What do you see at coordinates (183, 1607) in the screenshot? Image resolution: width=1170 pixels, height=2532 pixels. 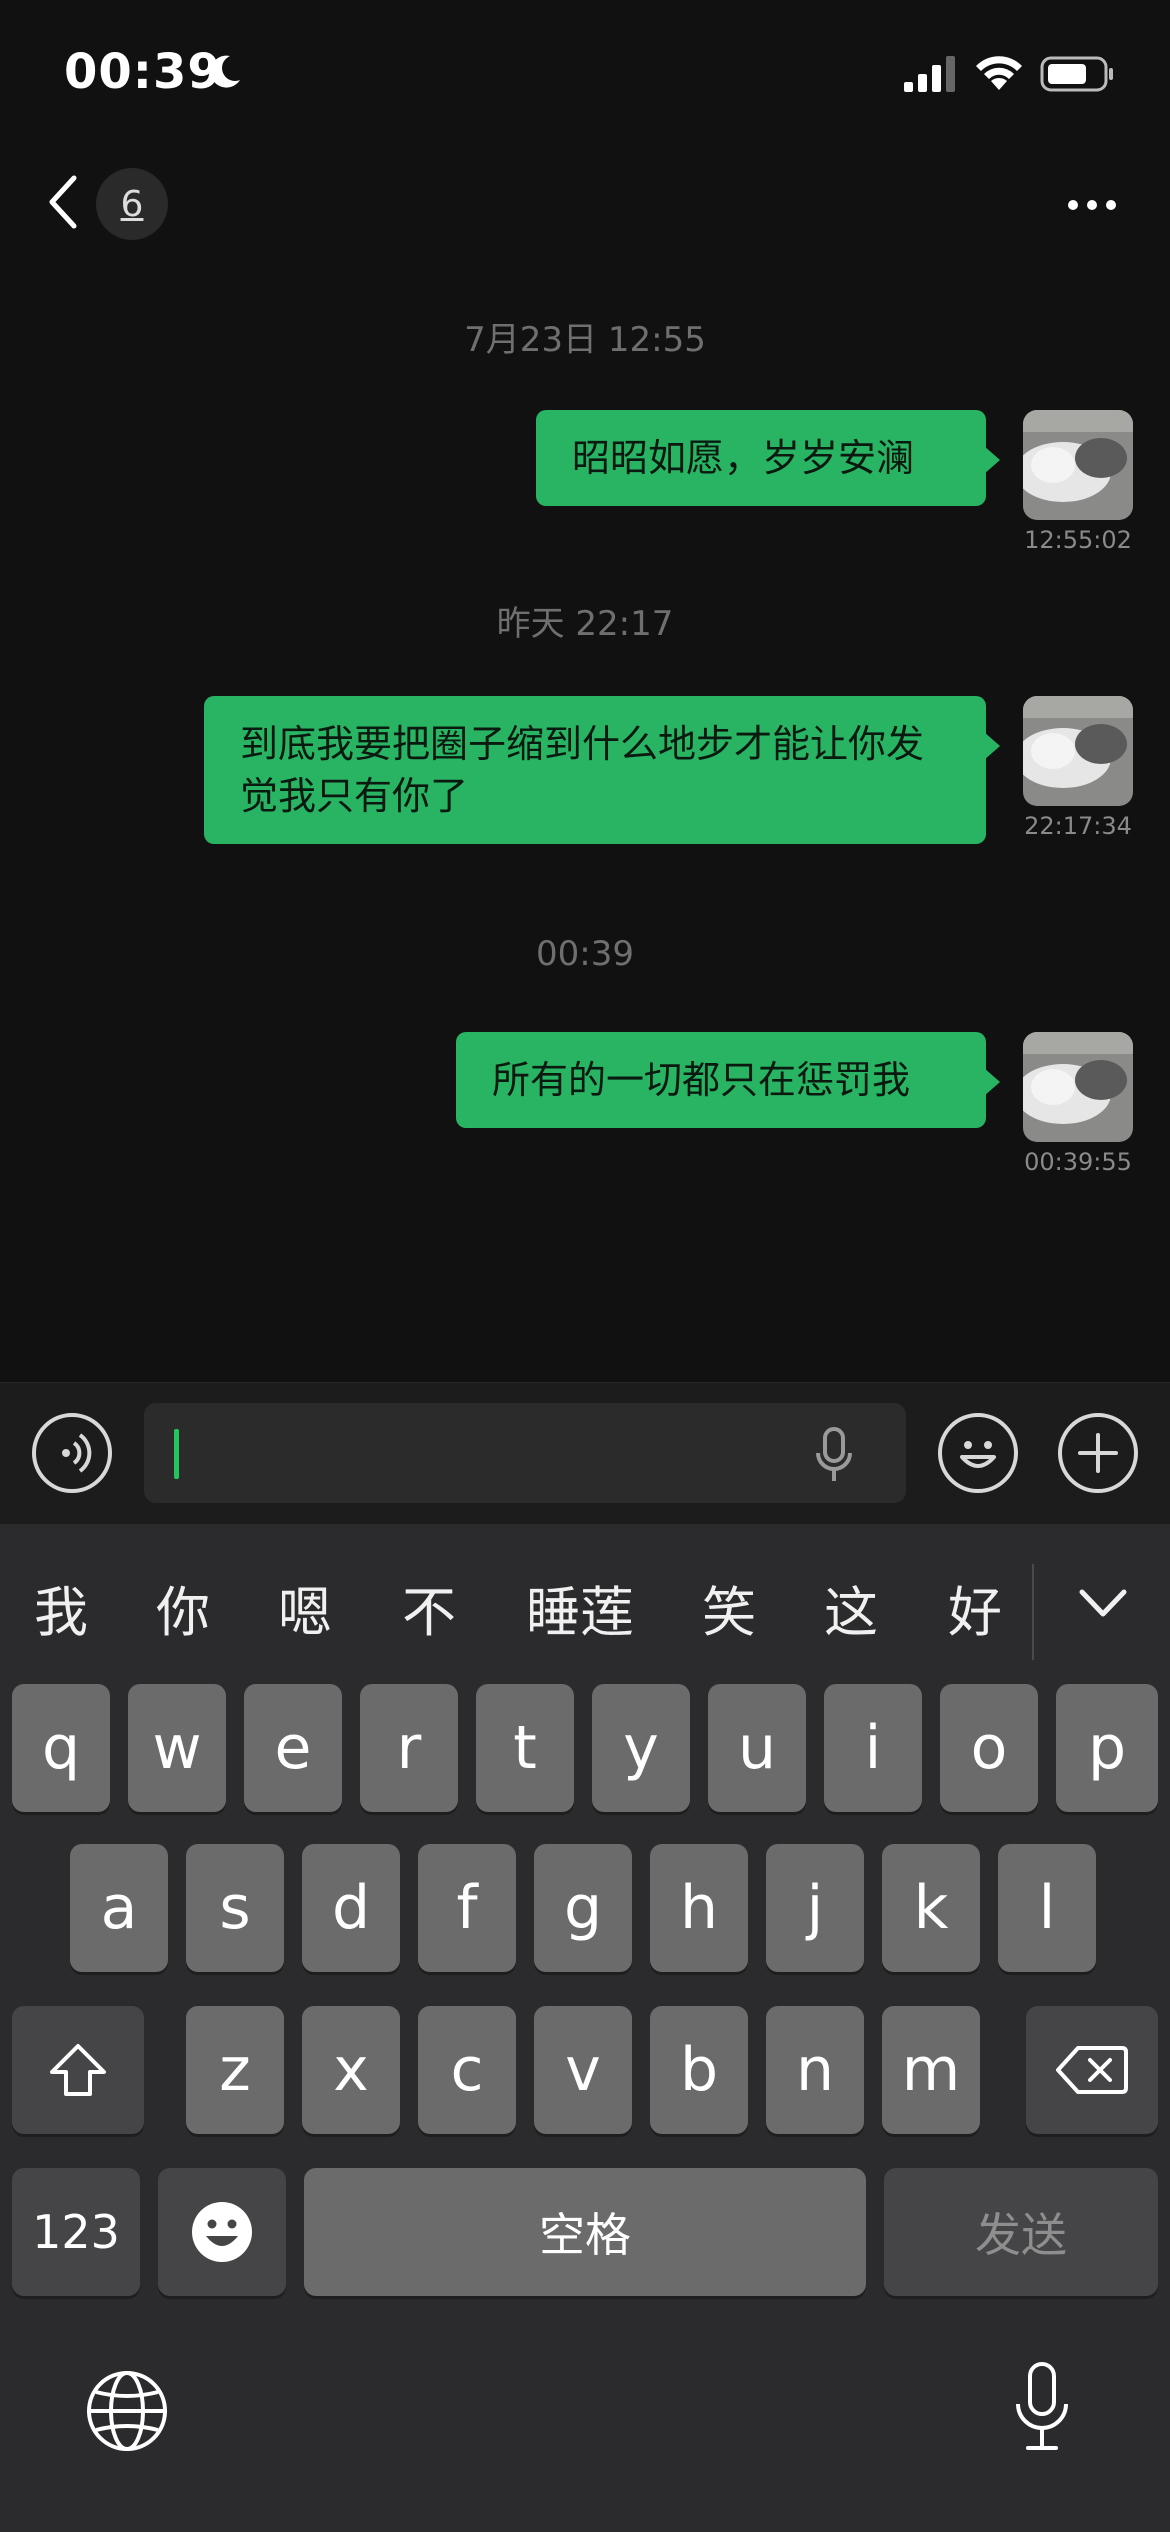 I see `candidate-word: 你` at bounding box center [183, 1607].